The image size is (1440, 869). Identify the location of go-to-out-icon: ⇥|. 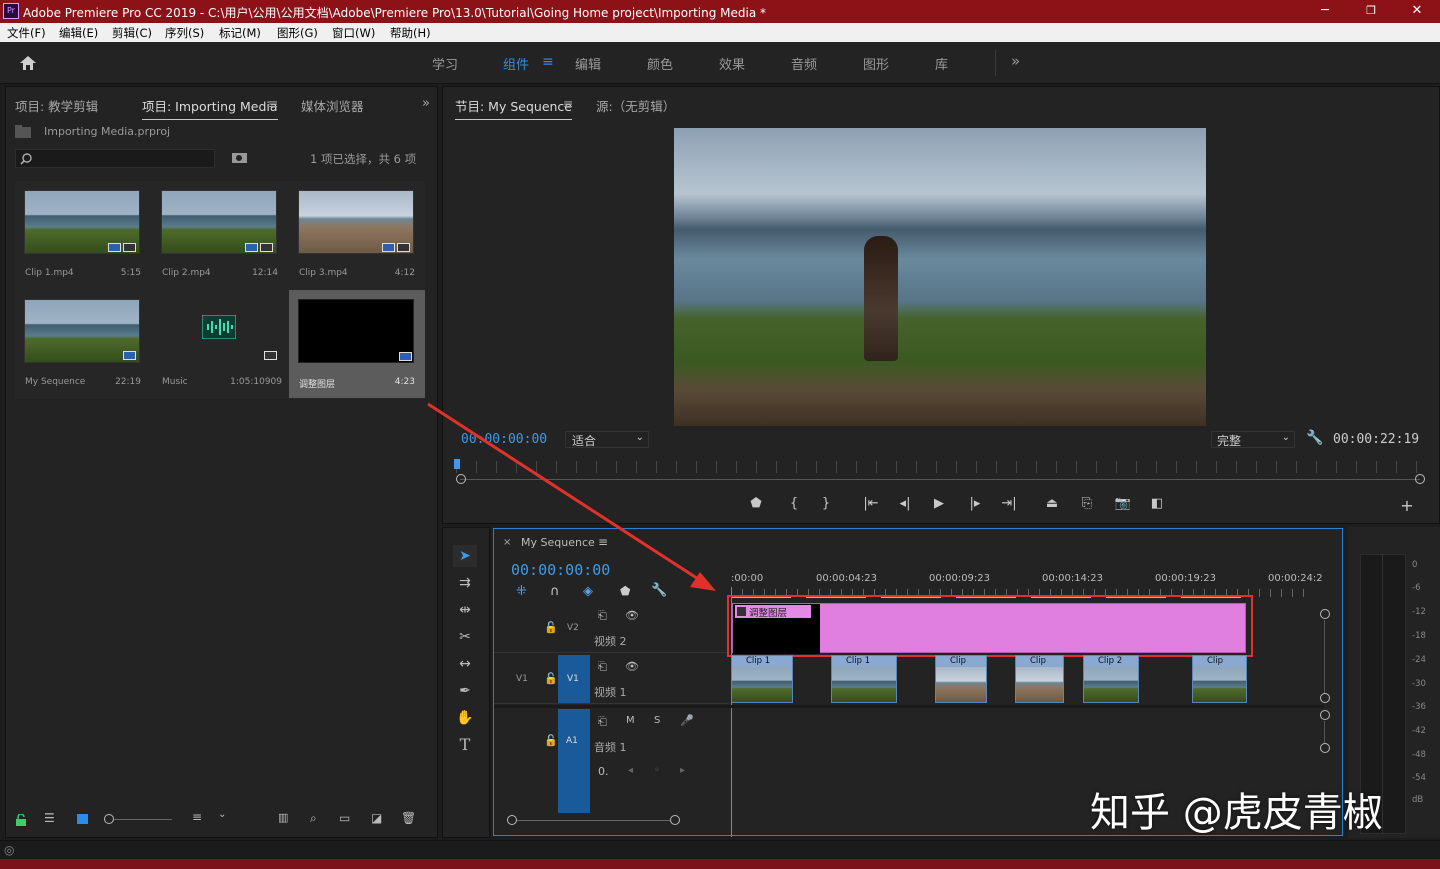
(1009, 503).